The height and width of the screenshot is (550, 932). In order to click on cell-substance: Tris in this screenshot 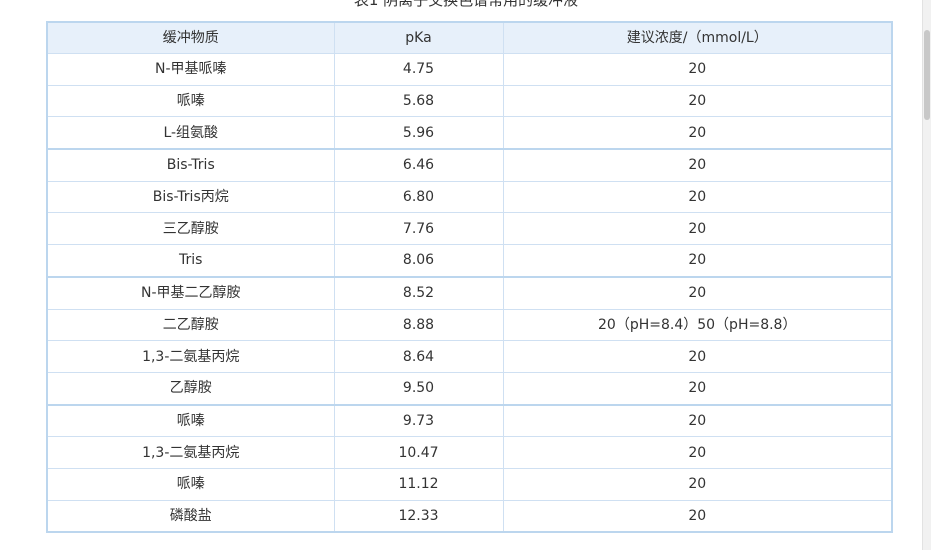, I will do `click(190, 261)`.